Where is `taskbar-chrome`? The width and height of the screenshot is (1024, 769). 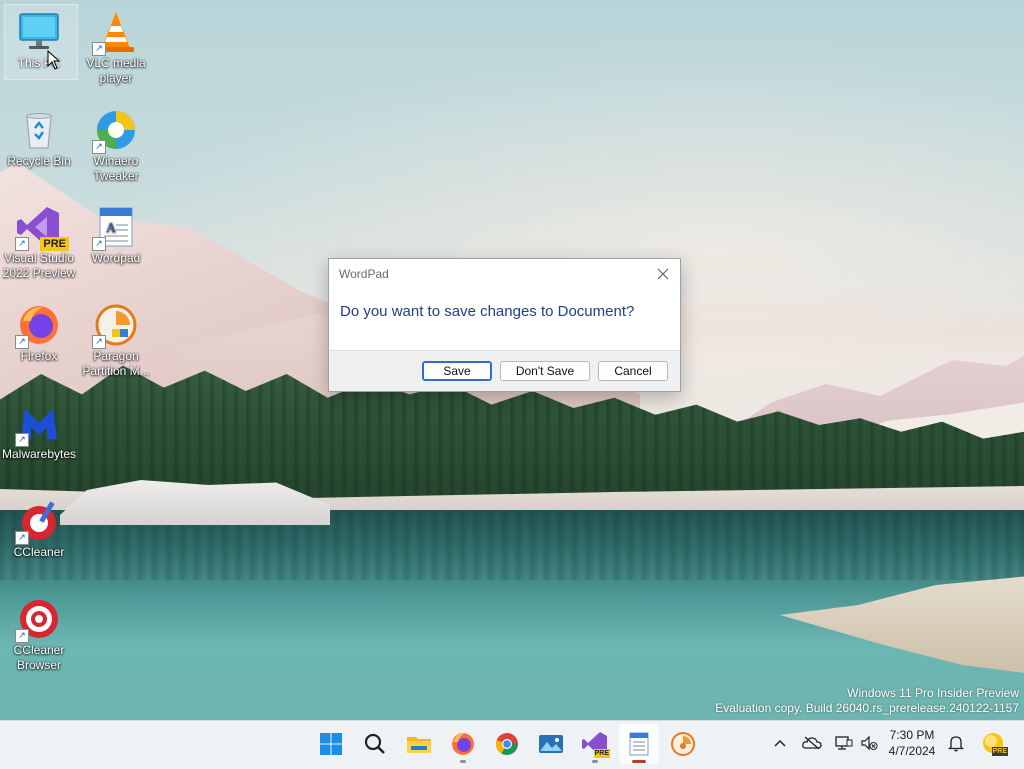 taskbar-chrome is located at coordinates (507, 744).